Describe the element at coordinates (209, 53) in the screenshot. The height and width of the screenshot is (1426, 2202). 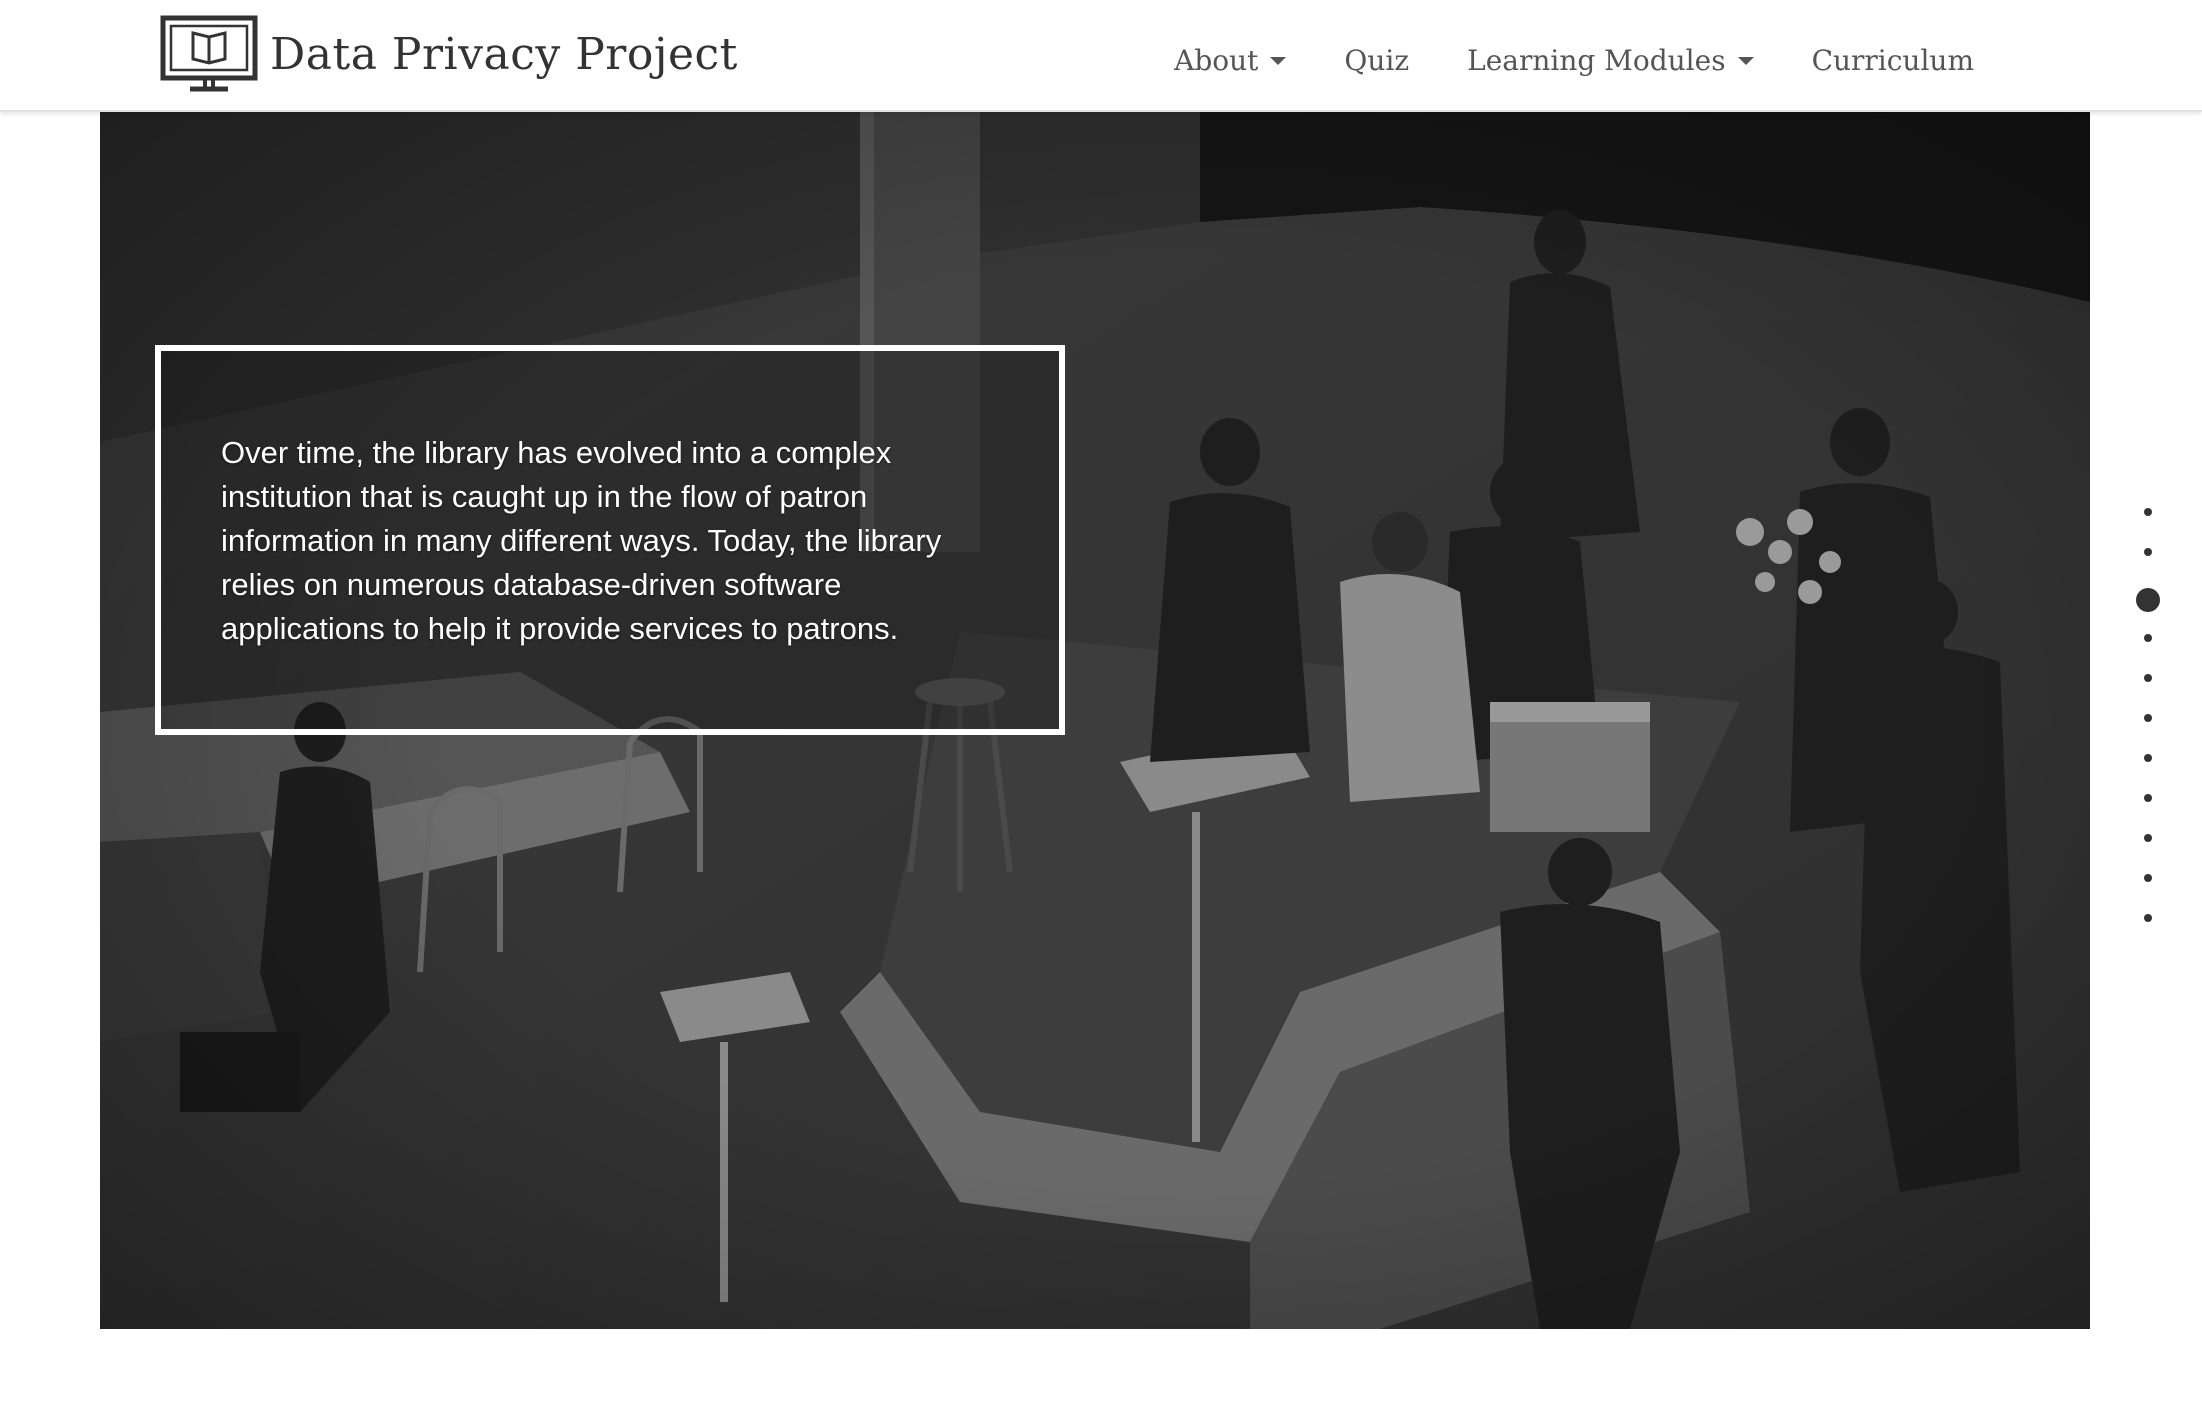
I see `computer-monitor-book-icon` at that location.